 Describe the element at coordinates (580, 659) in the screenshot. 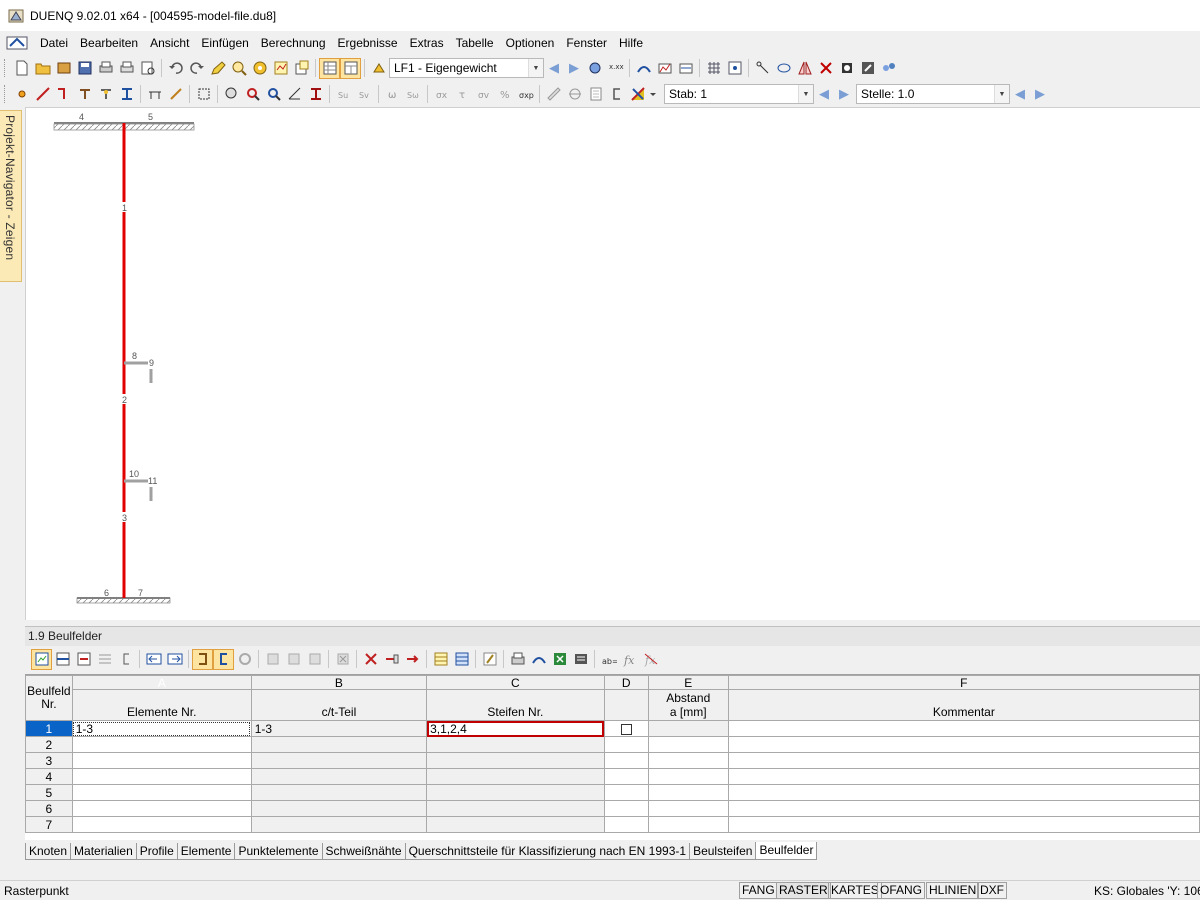

I see `calculator-icon` at that location.